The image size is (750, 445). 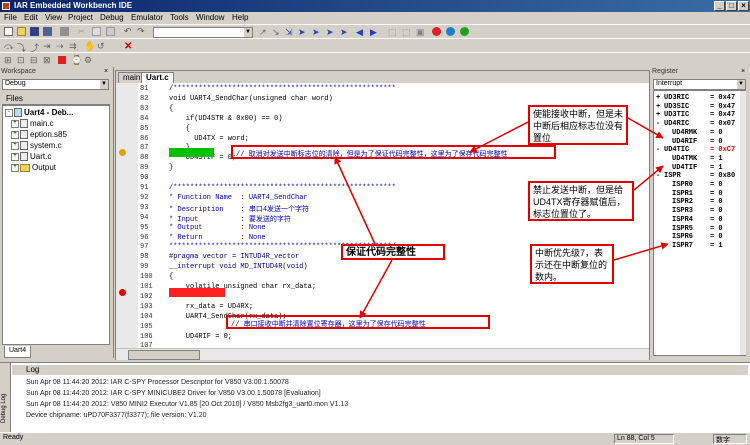 What do you see at coordinates (722, 150) in the screenshot?
I see `register-value: = 0xC7` at bounding box center [722, 150].